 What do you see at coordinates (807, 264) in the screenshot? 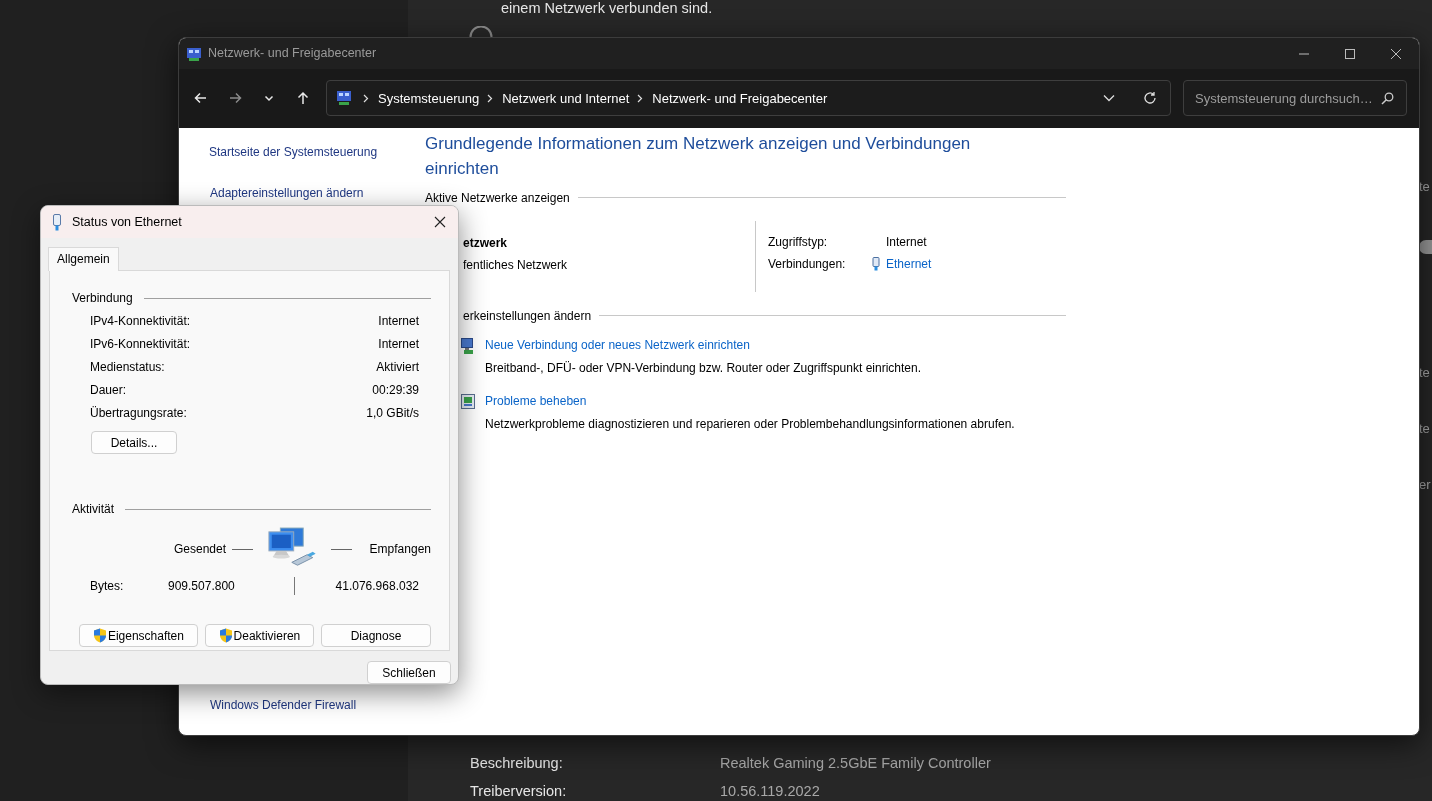
I see `field-label: Verbindungen:` at bounding box center [807, 264].